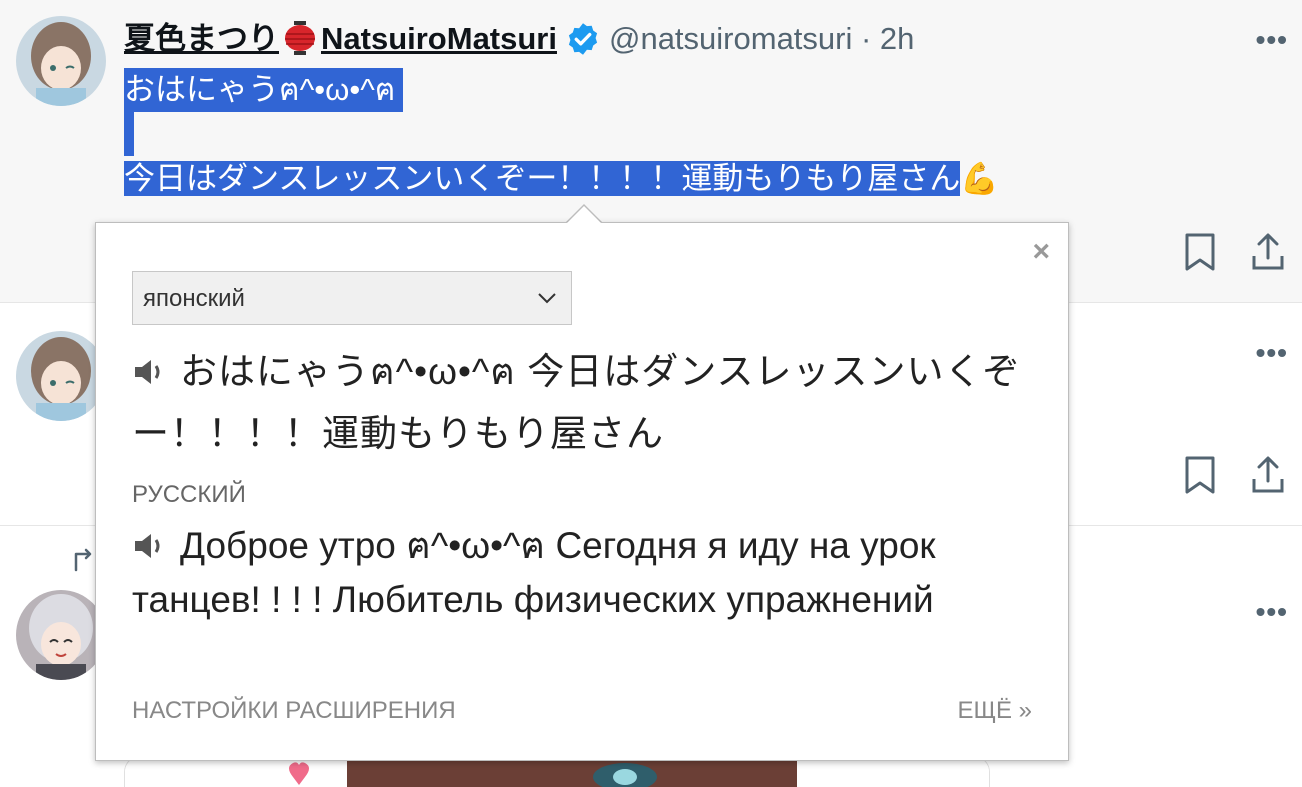 This screenshot has width=1302, height=787. I want to click on lantern-icon, so click(300, 38).